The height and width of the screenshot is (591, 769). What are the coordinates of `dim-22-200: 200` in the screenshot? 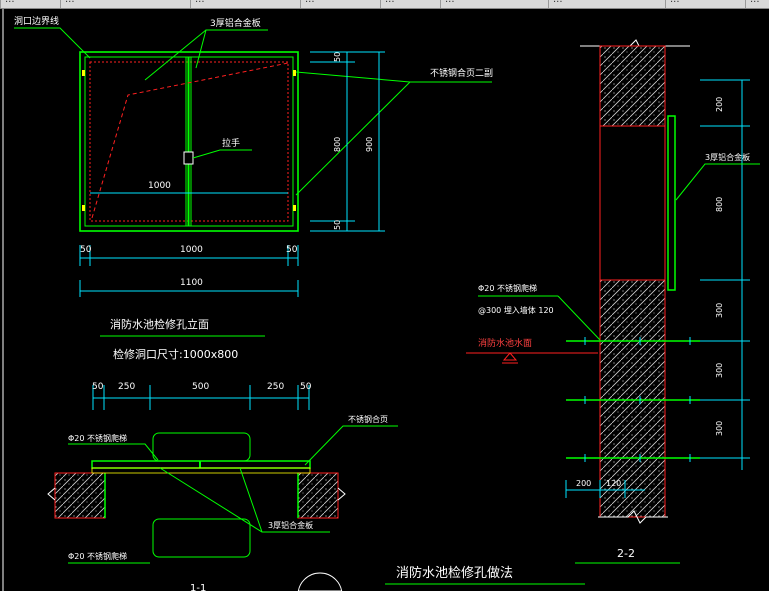 It's located at (719, 104).